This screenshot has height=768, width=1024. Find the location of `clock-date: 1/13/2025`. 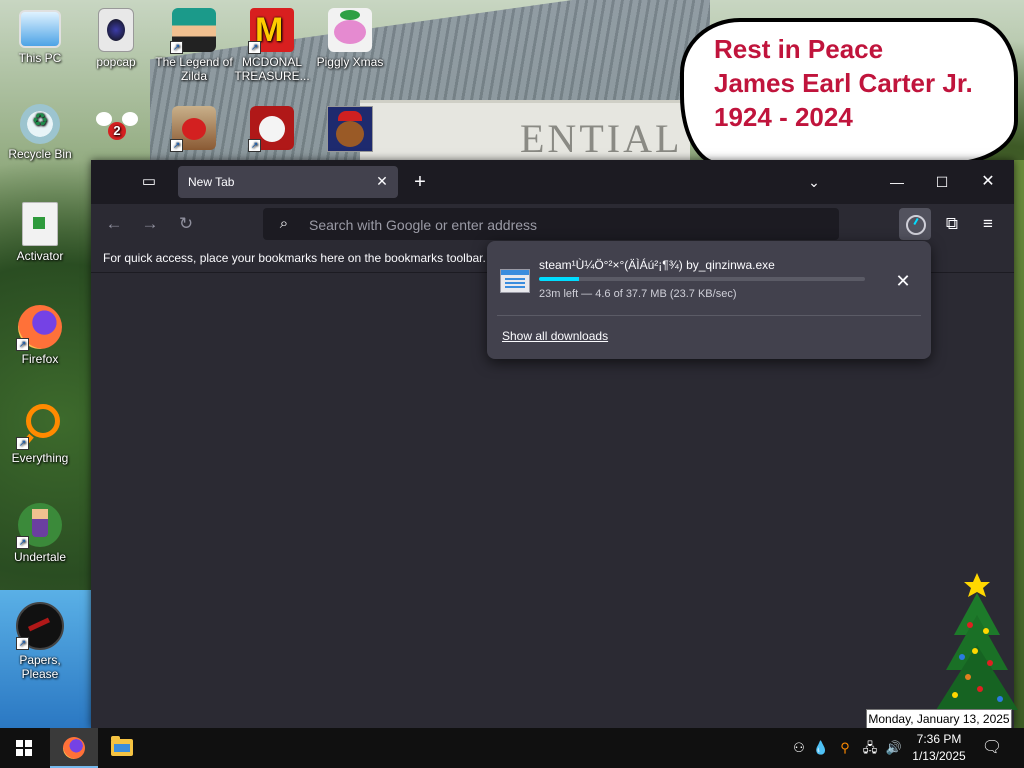

clock-date: 1/13/2025 is located at coordinates (939, 756).